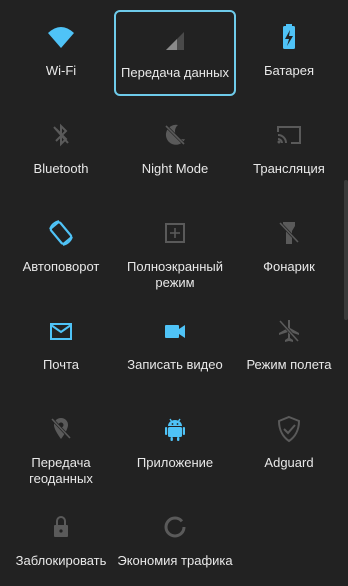 This screenshot has height=586, width=348. I want to click on location-off-icon, so click(61, 428).